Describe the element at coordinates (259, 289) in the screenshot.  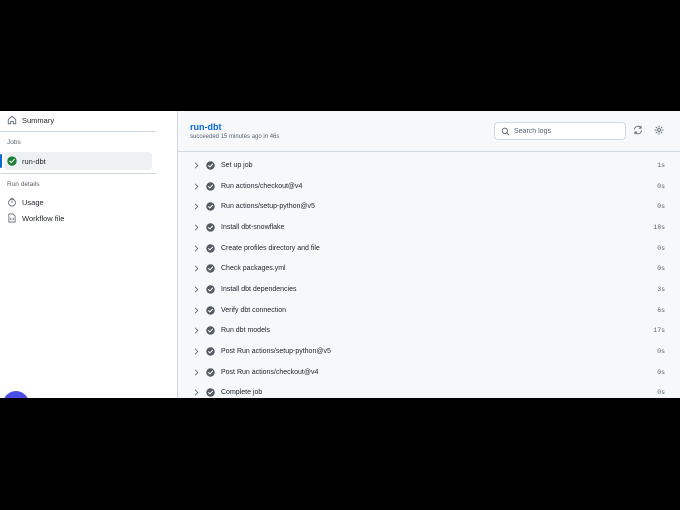
I see `step-name: Install dbt dependencies` at that location.